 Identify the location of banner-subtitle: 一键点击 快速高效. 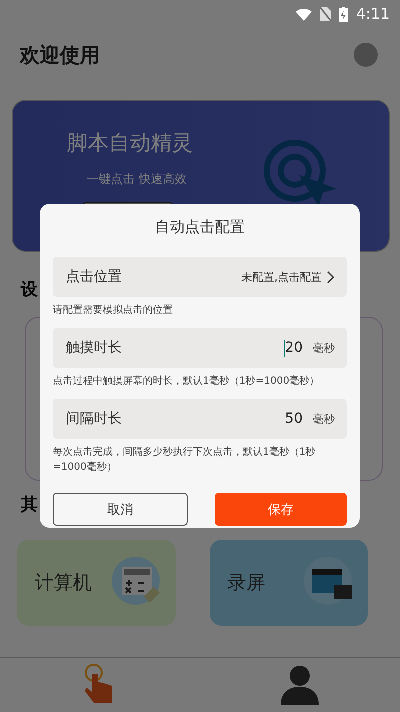
(137, 179).